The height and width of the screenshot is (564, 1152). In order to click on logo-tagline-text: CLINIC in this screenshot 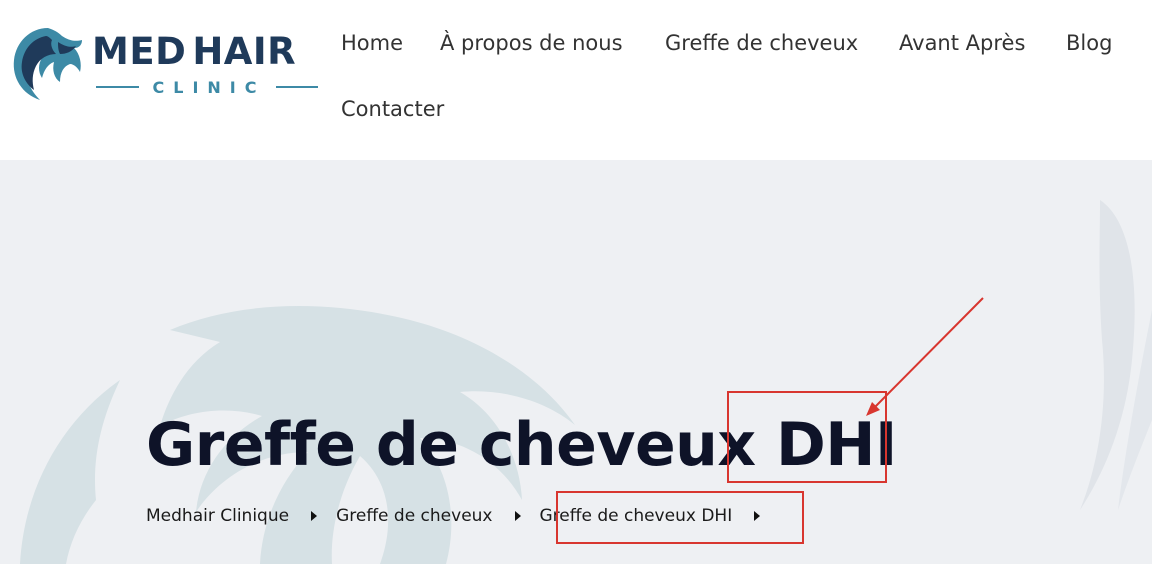, I will do `click(209, 87)`.